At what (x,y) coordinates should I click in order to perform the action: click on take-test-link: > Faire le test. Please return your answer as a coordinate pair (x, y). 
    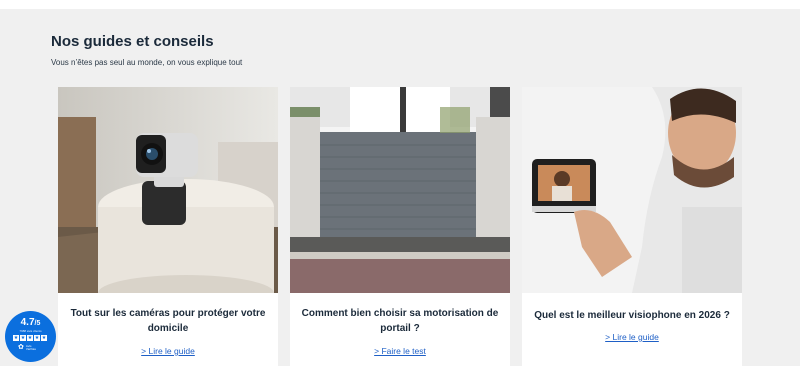
    Looking at the image, I should click on (400, 351).